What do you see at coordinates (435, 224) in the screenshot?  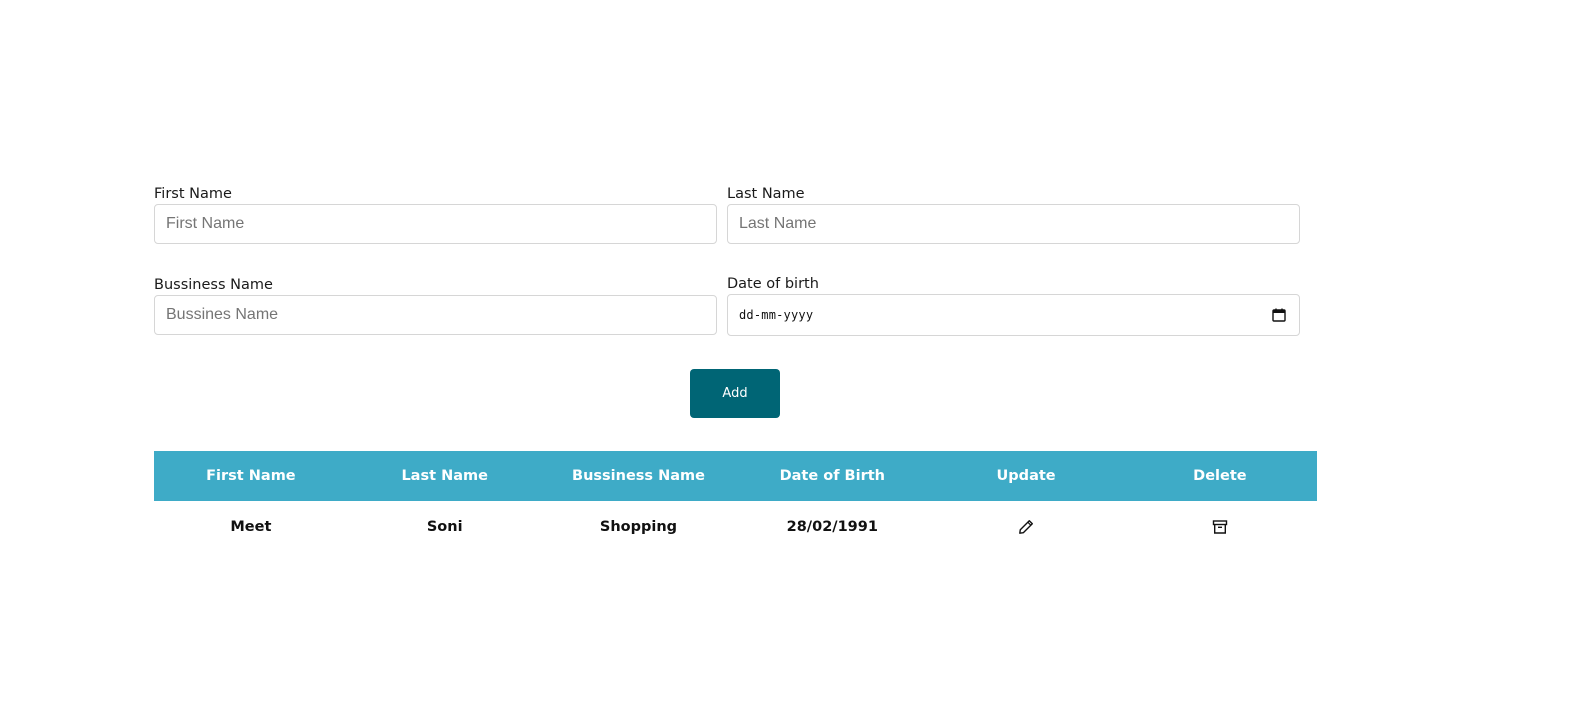 I see `first-name-input` at bounding box center [435, 224].